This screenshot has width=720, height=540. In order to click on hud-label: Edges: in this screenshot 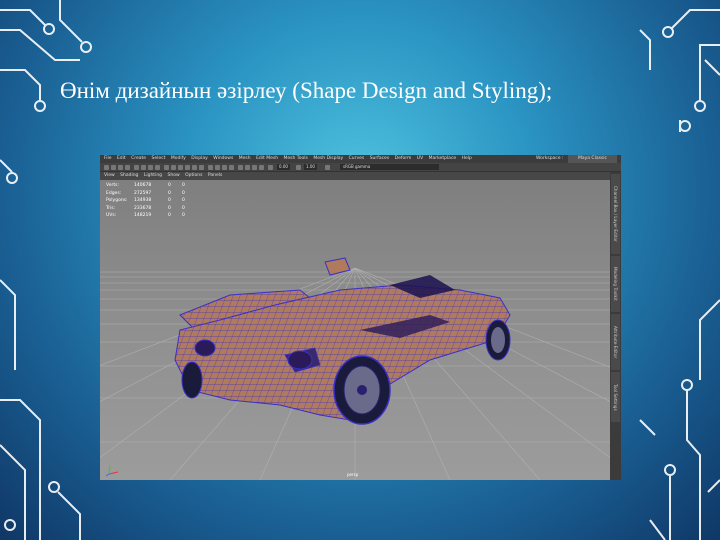, I will do `click(114, 193)`.